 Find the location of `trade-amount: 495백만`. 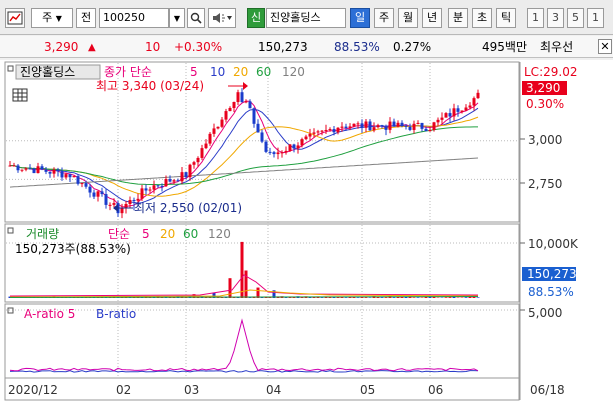

trade-amount: 495백만 is located at coordinates (504, 47).